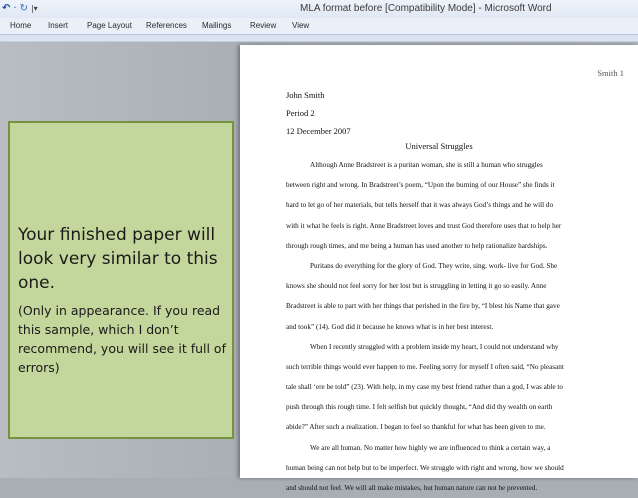  Describe the element at coordinates (6, 9) in the screenshot. I see `word-icon: ↶` at that location.